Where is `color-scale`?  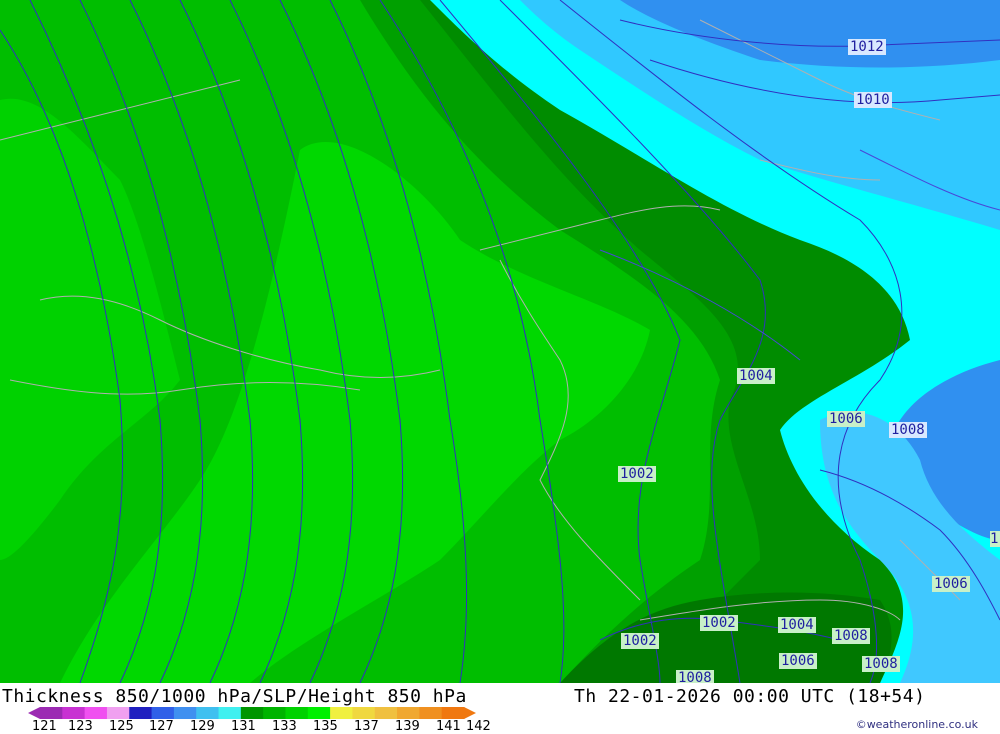 color-scale is located at coordinates (252, 713).